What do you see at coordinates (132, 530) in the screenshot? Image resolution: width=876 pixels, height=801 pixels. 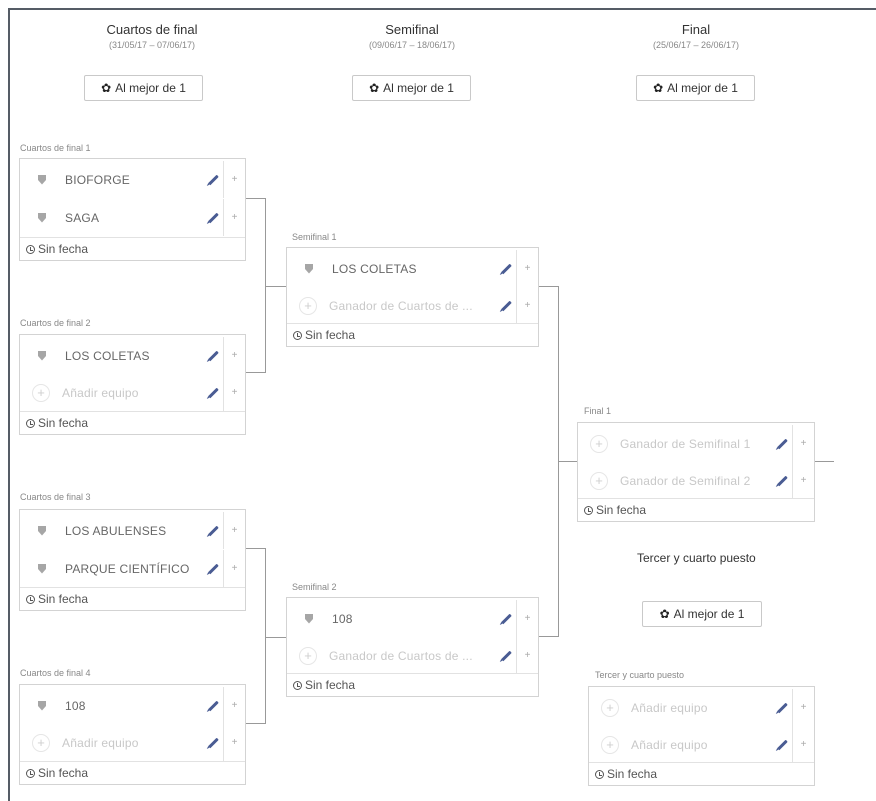 I see `team-slot: LOS ABULENSES +` at bounding box center [132, 530].